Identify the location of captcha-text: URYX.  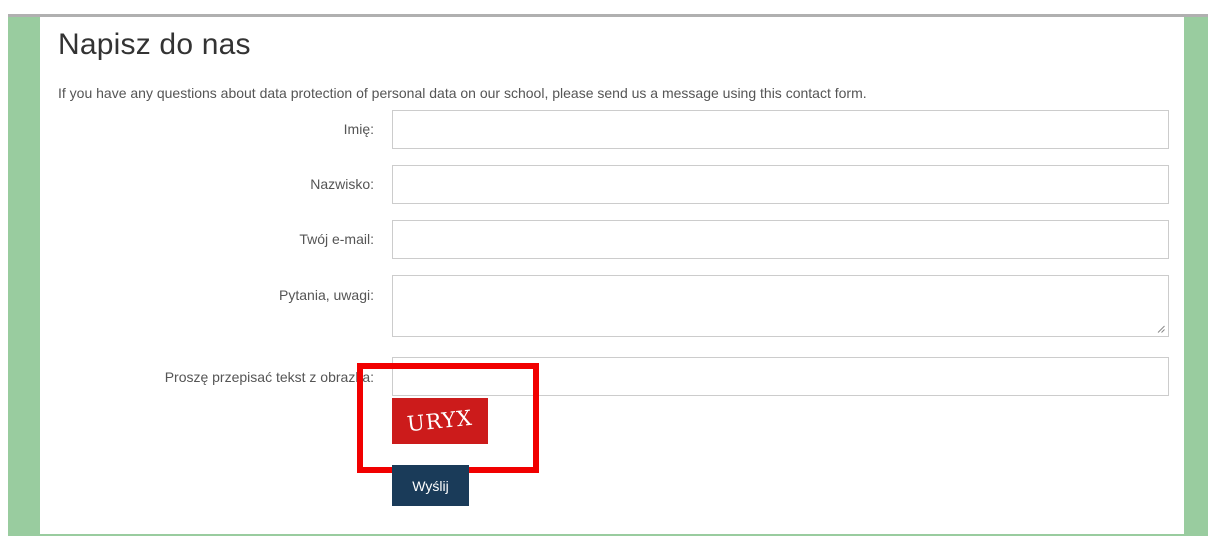
(440, 421).